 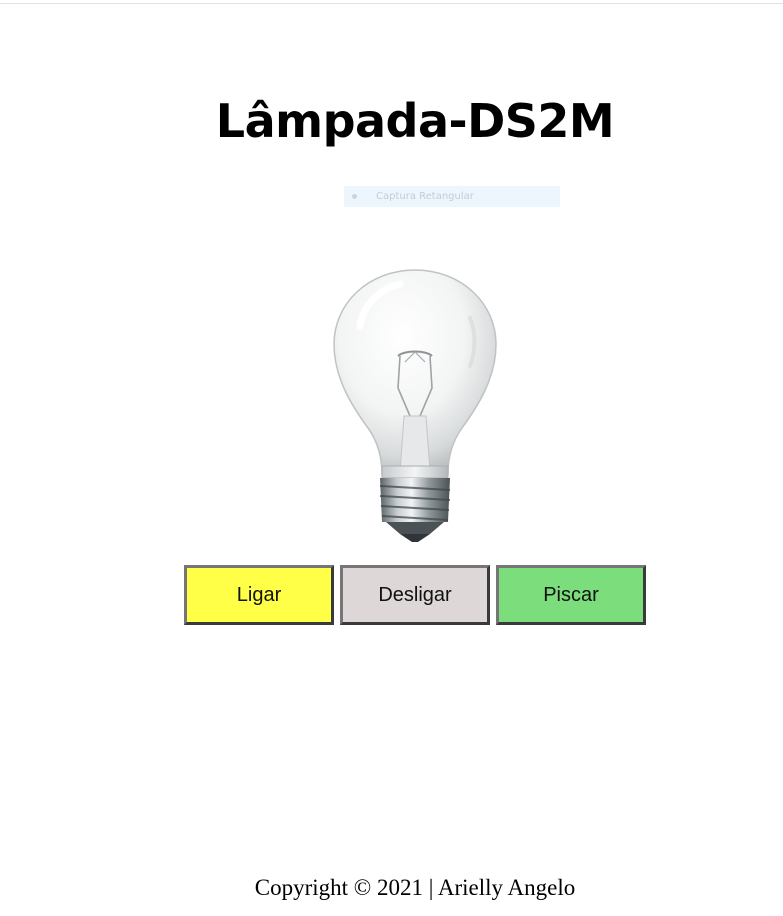 What do you see at coordinates (391, 3) in the screenshot?
I see `top-divider` at bounding box center [391, 3].